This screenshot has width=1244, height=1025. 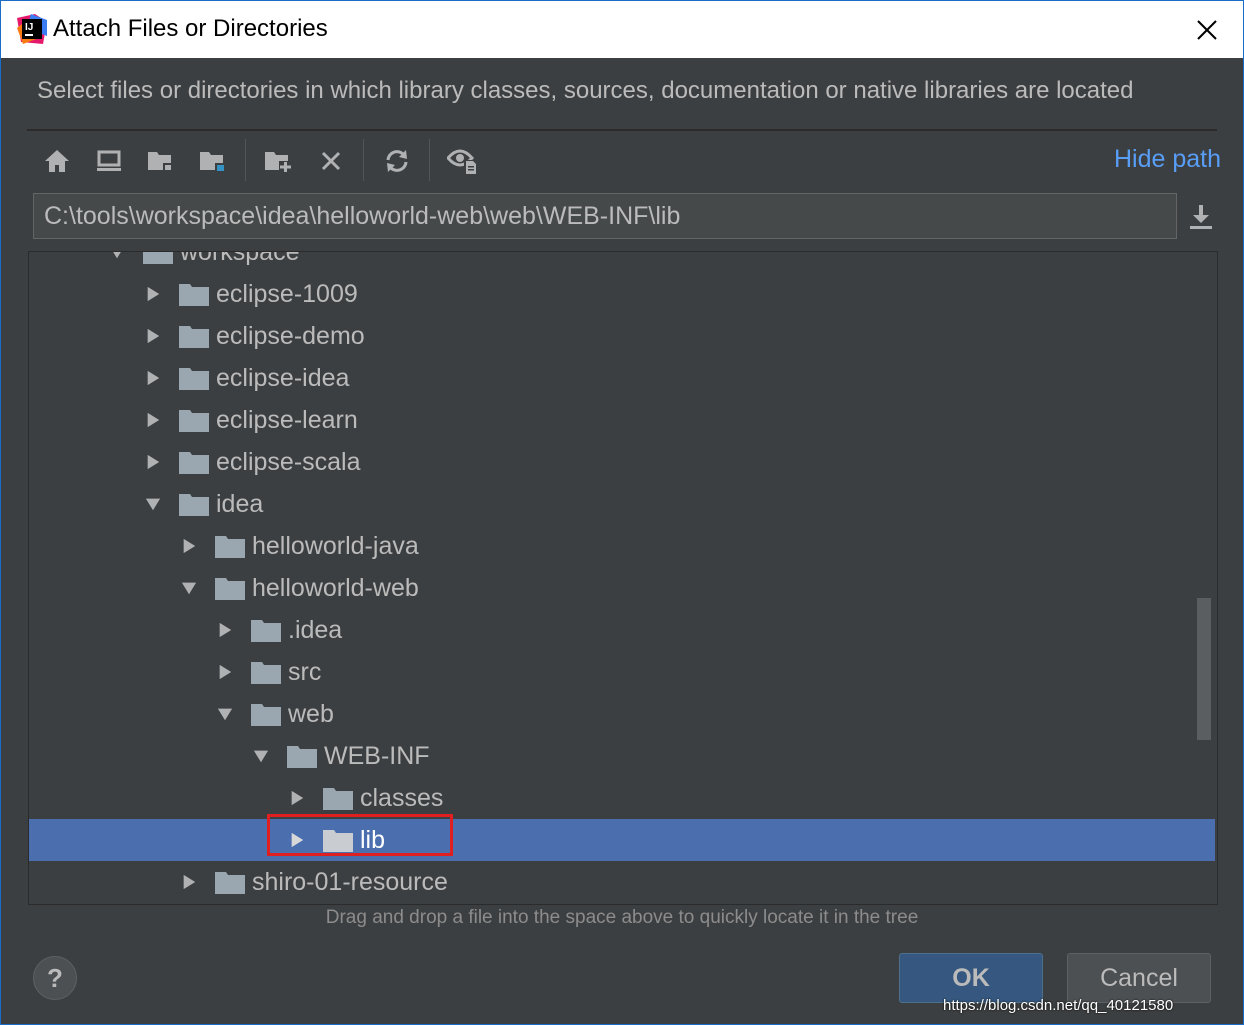 I want to click on help-button: ?, so click(x=55, y=978).